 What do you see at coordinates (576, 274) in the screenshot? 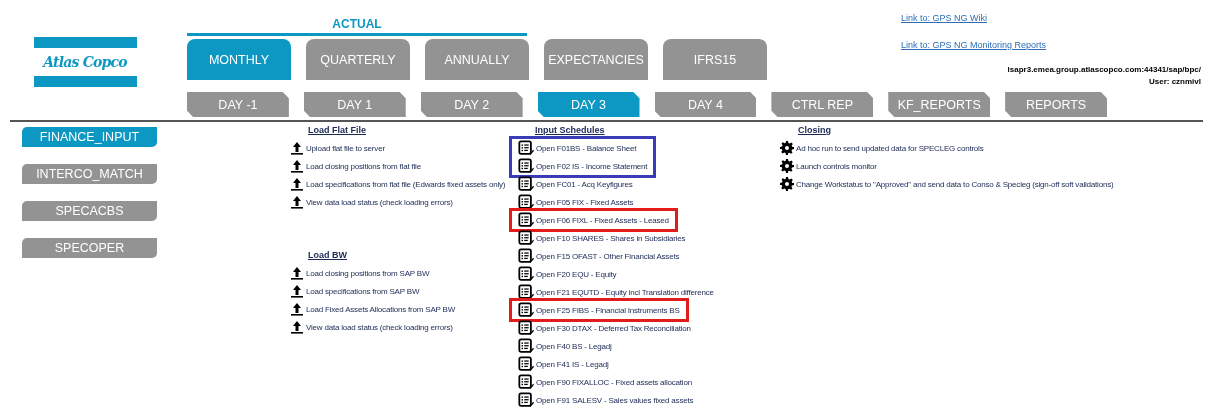
I see `schedule-link: Open F20 EQU - Equity` at bounding box center [576, 274].